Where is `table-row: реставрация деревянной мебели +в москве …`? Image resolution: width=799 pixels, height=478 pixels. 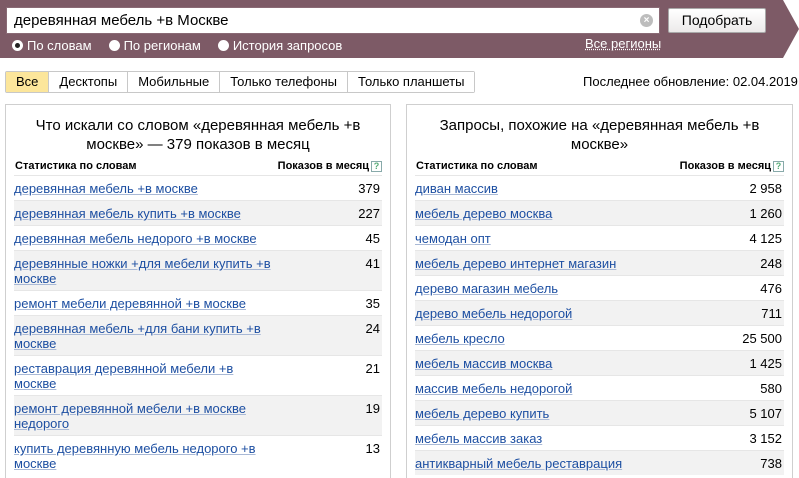 table-row: реставрация деревянной мебели +в москве … is located at coordinates (198, 375).